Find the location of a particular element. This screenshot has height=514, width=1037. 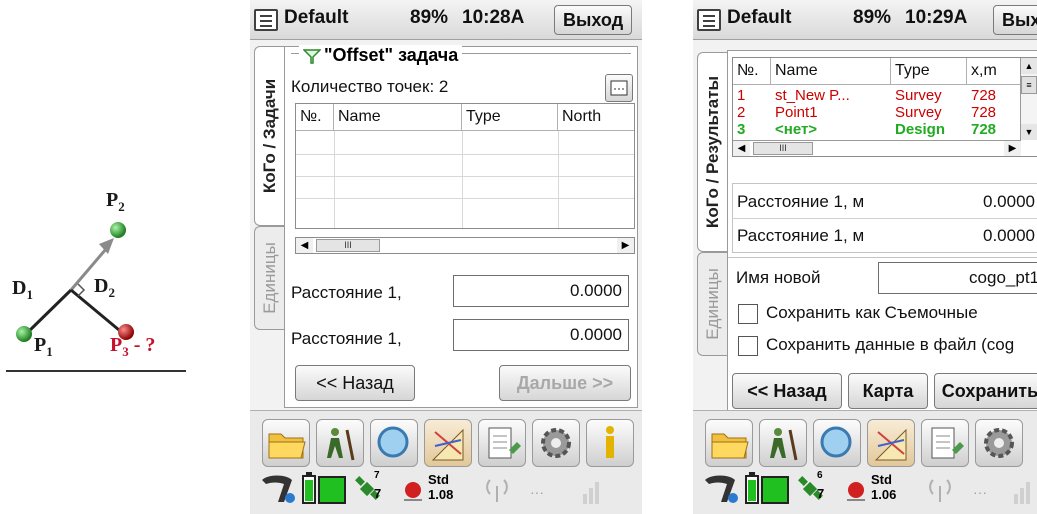

new-name-input: cogo_pt1 is located at coordinates (957, 278).